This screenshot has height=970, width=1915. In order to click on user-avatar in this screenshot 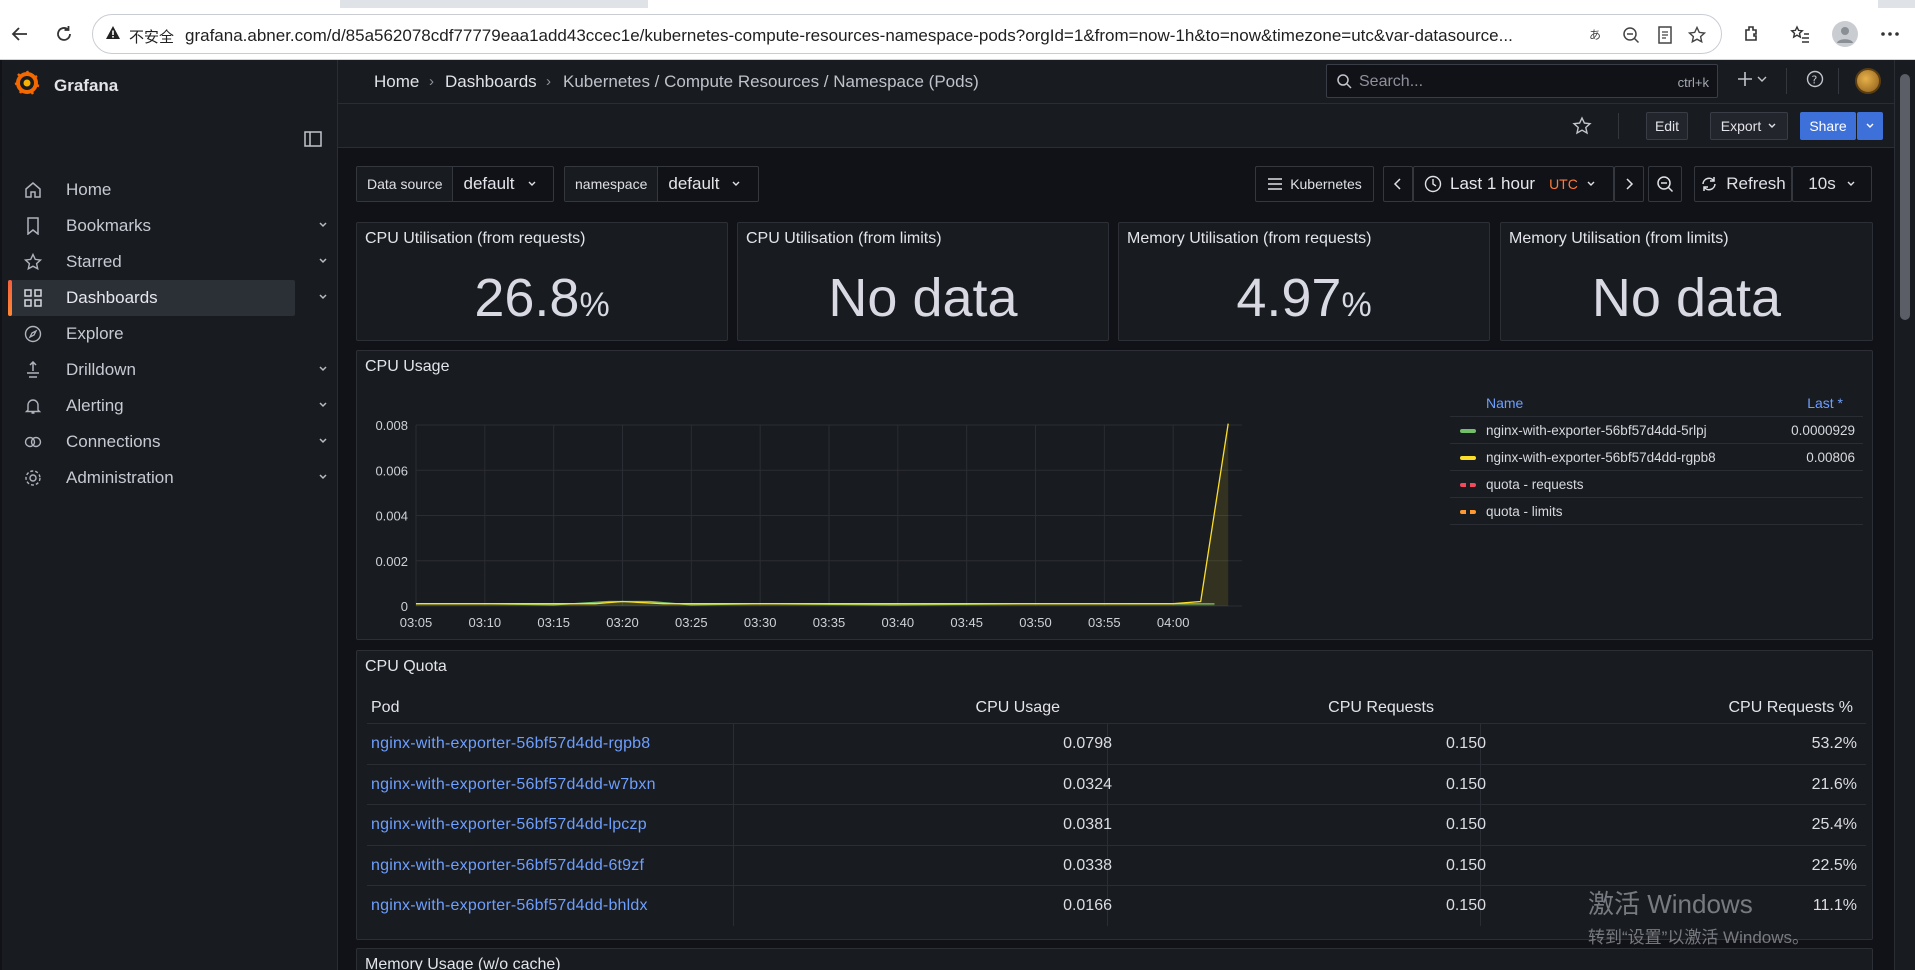, I will do `click(1868, 81)`.